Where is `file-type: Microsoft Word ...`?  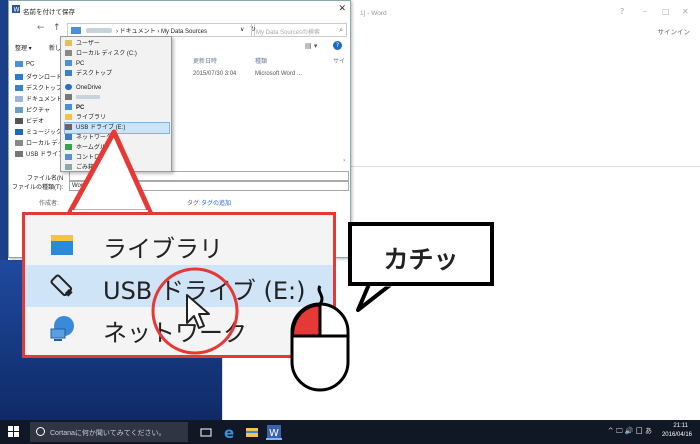 file-type: Microsoft Word ... is located at coordinates (278, 74).